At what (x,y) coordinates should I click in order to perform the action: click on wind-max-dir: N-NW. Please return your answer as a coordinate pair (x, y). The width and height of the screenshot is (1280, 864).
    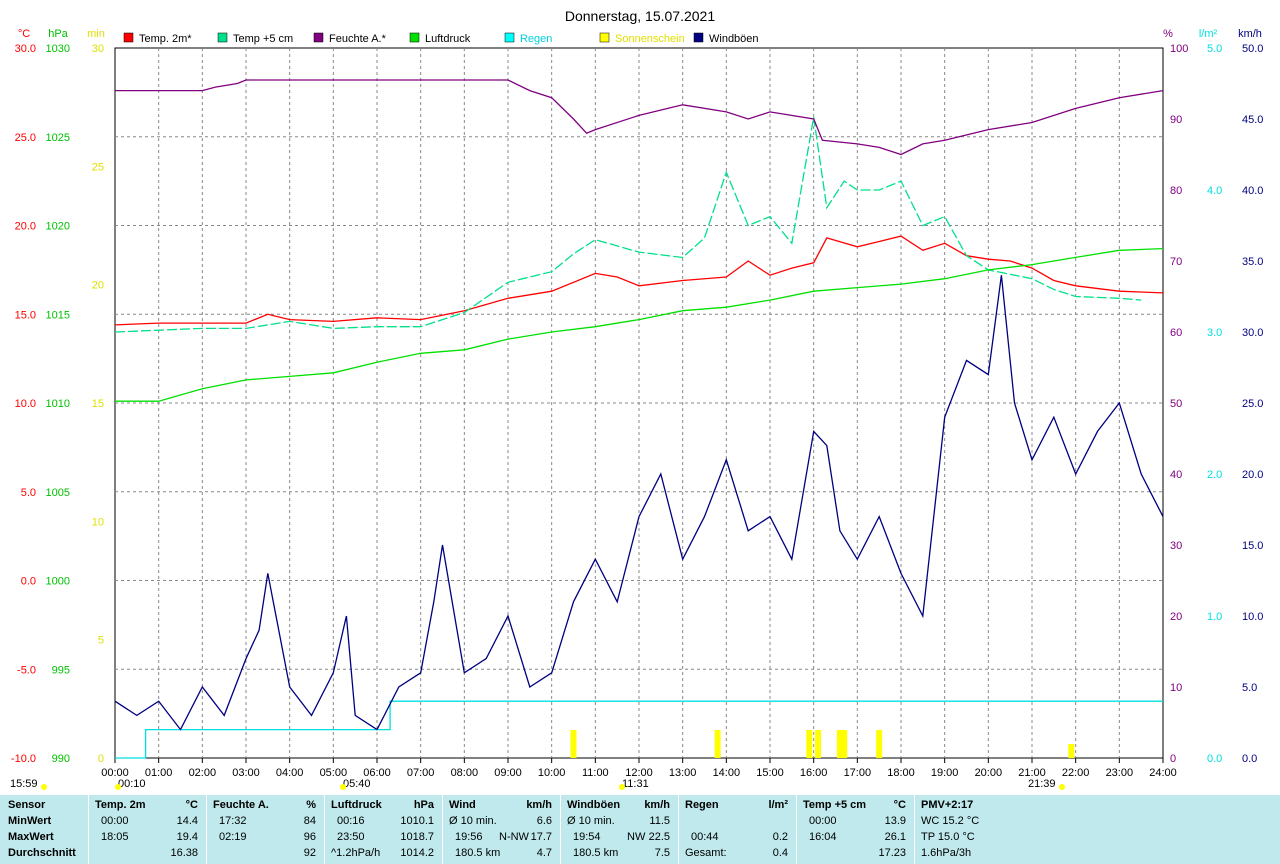
    Looking at the image, I should click on (514, 837).